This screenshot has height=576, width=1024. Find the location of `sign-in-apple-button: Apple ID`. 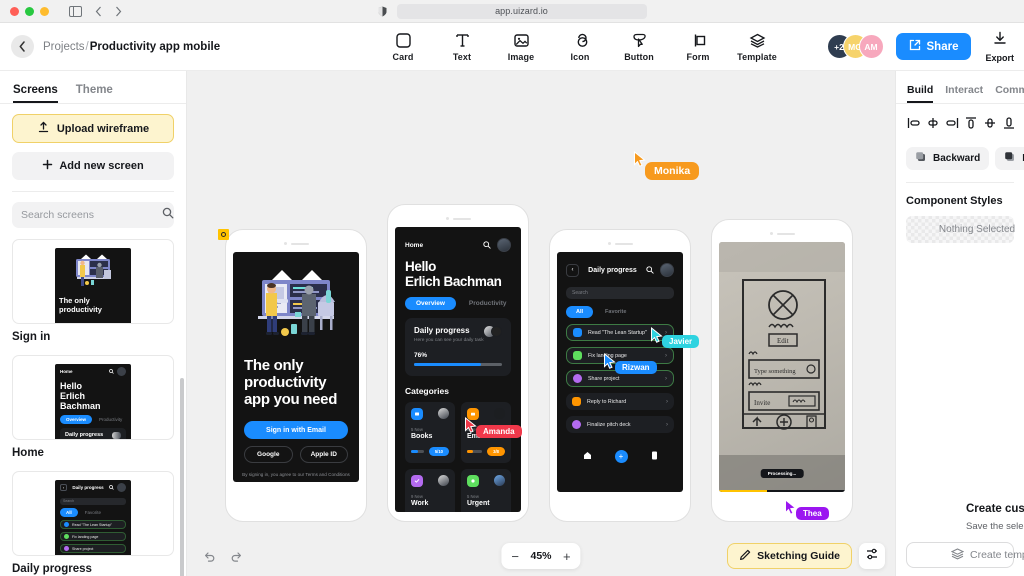

sign-in-apple-button: Apple ID is located at coordinates (323, 454).